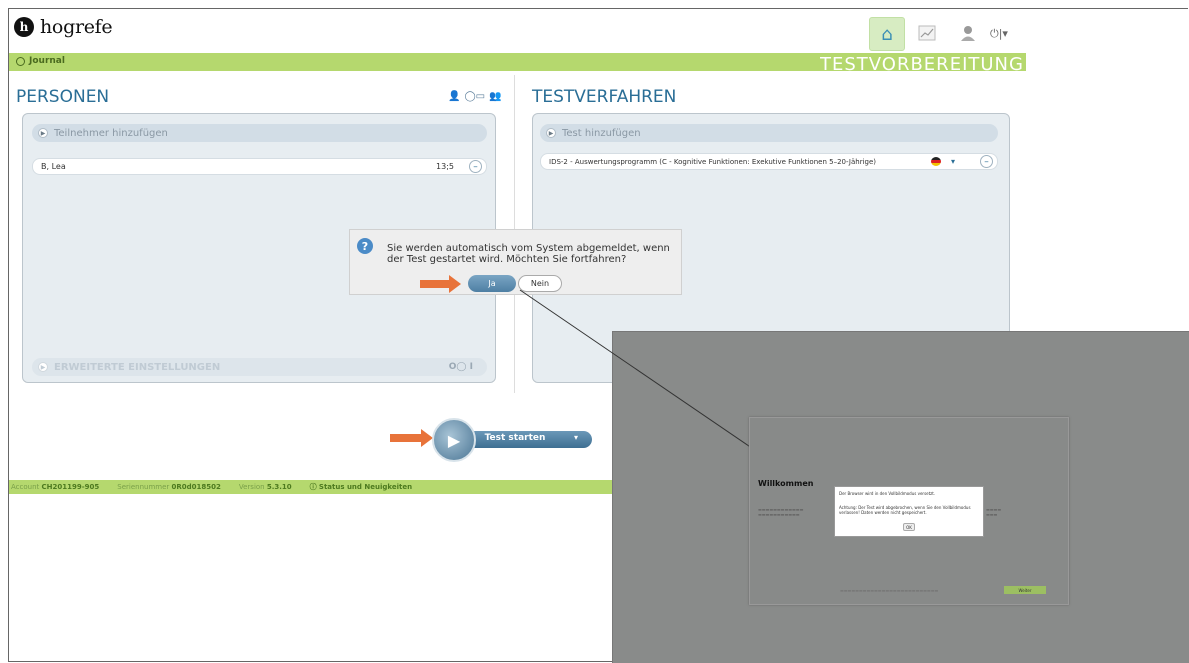 The image size is (1189, 663). Describe the element at coordinates (55, 487) in the screenshot. I see `account-info: Account CH201199-905` at that location.